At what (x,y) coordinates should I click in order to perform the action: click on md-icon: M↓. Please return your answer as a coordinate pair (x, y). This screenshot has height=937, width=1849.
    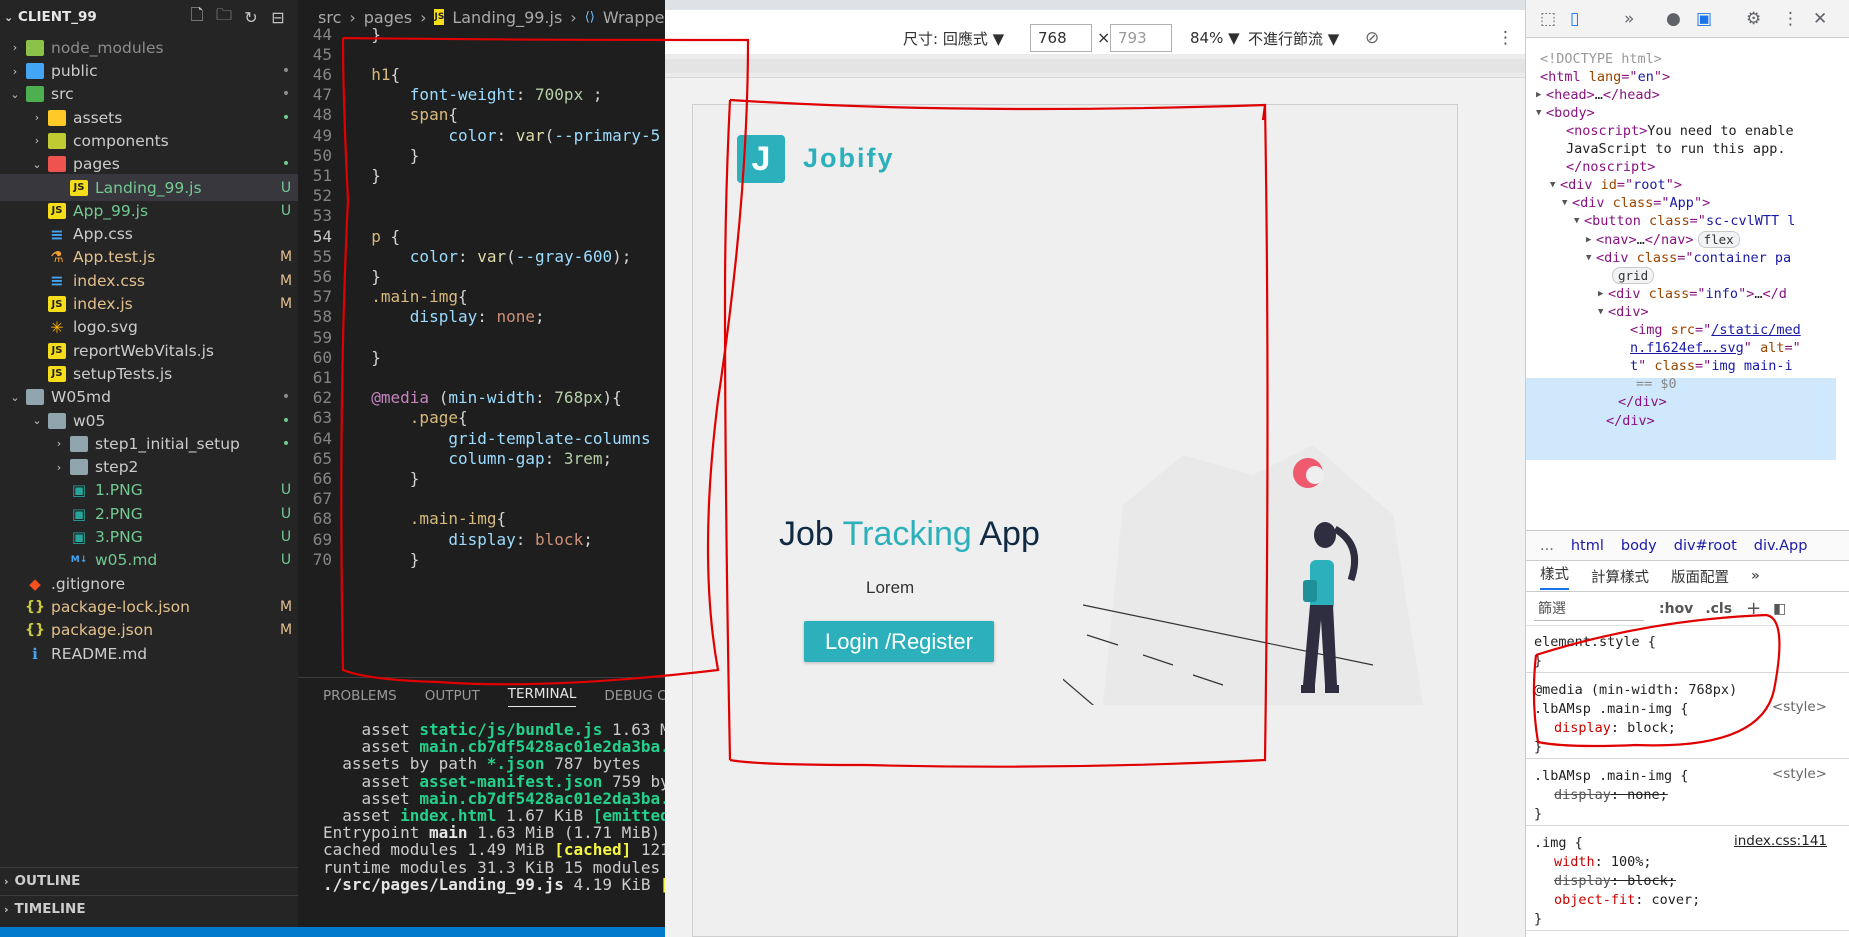
    Looking at the image, I should click on (79, 560).